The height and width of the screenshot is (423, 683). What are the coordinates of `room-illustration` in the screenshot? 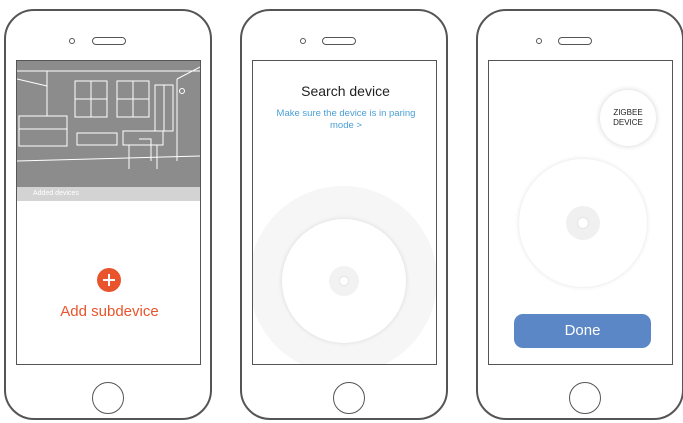 It's located at (108, 125).